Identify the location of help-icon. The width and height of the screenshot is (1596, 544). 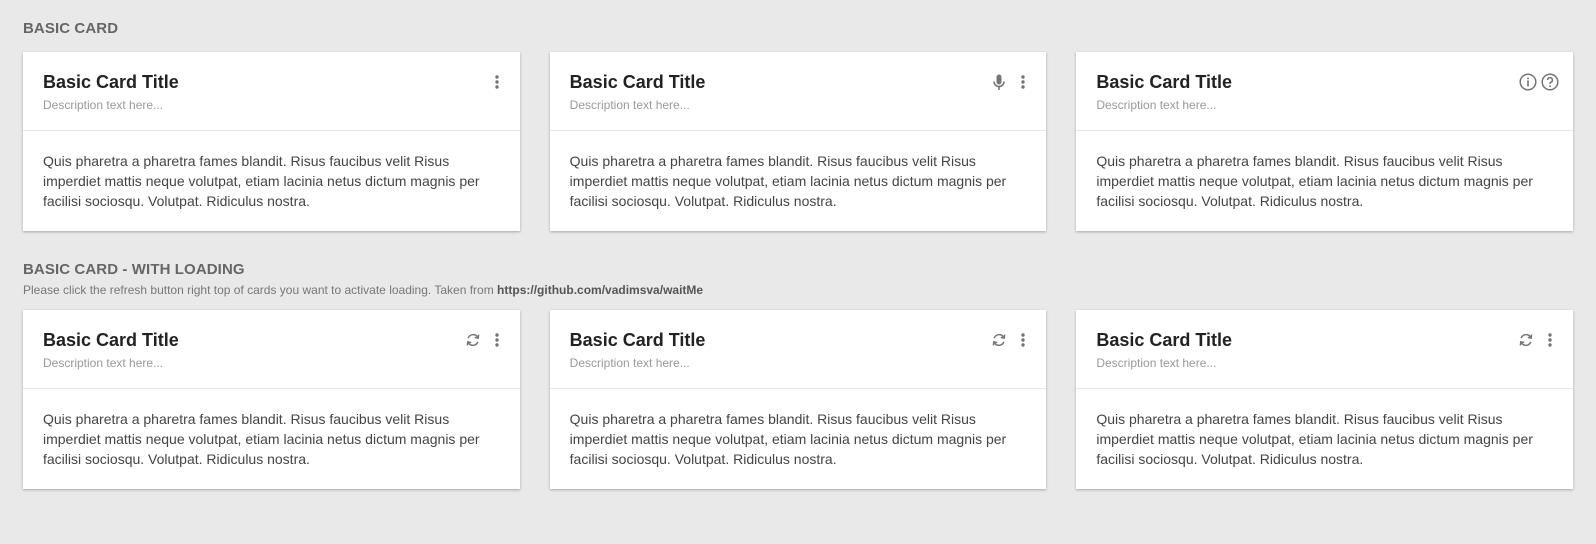
(1550, 82).